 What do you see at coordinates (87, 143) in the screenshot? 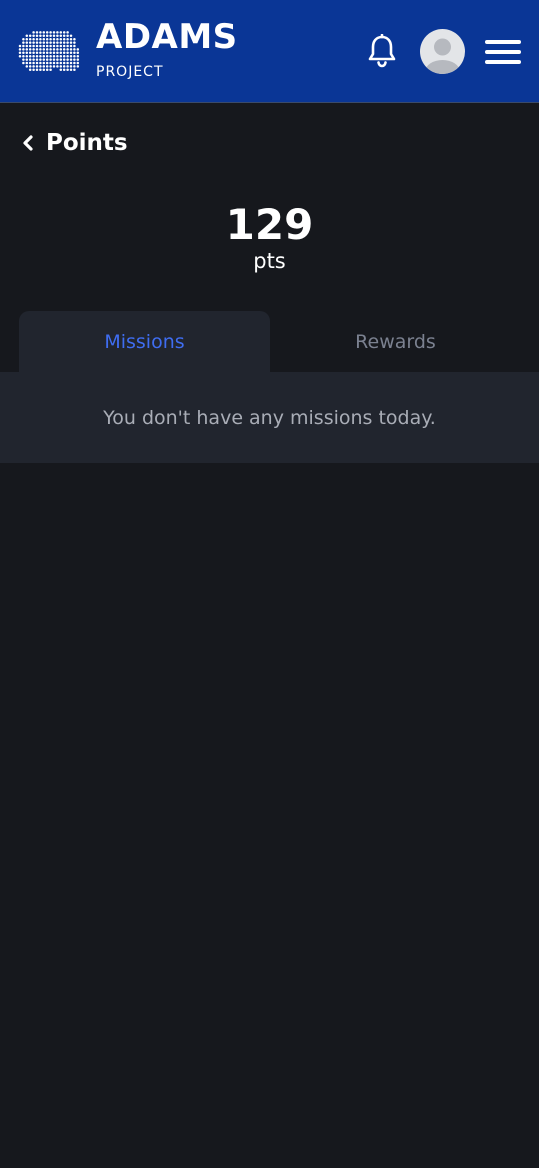
I see `page-title: Points` at bounding box center [87, 143].